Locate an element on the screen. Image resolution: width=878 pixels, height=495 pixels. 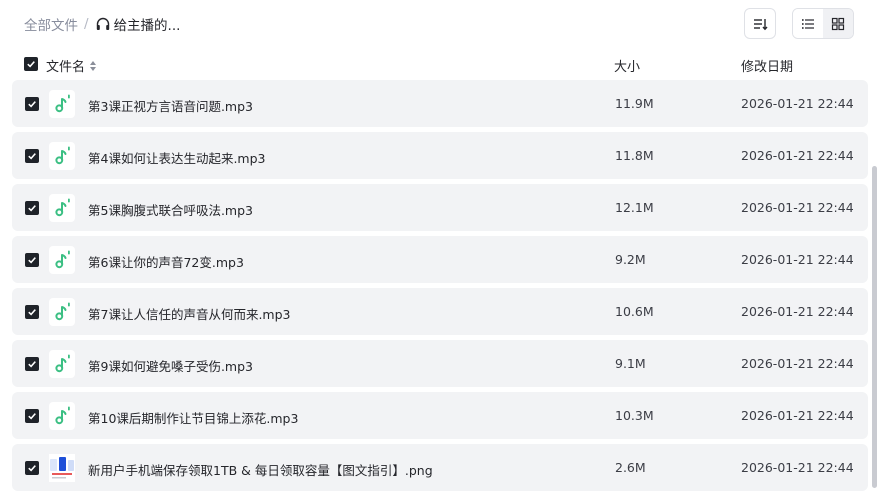
file-name: 第4课如何让表达生动起来.mp3 is located at coordinates (177, 157).